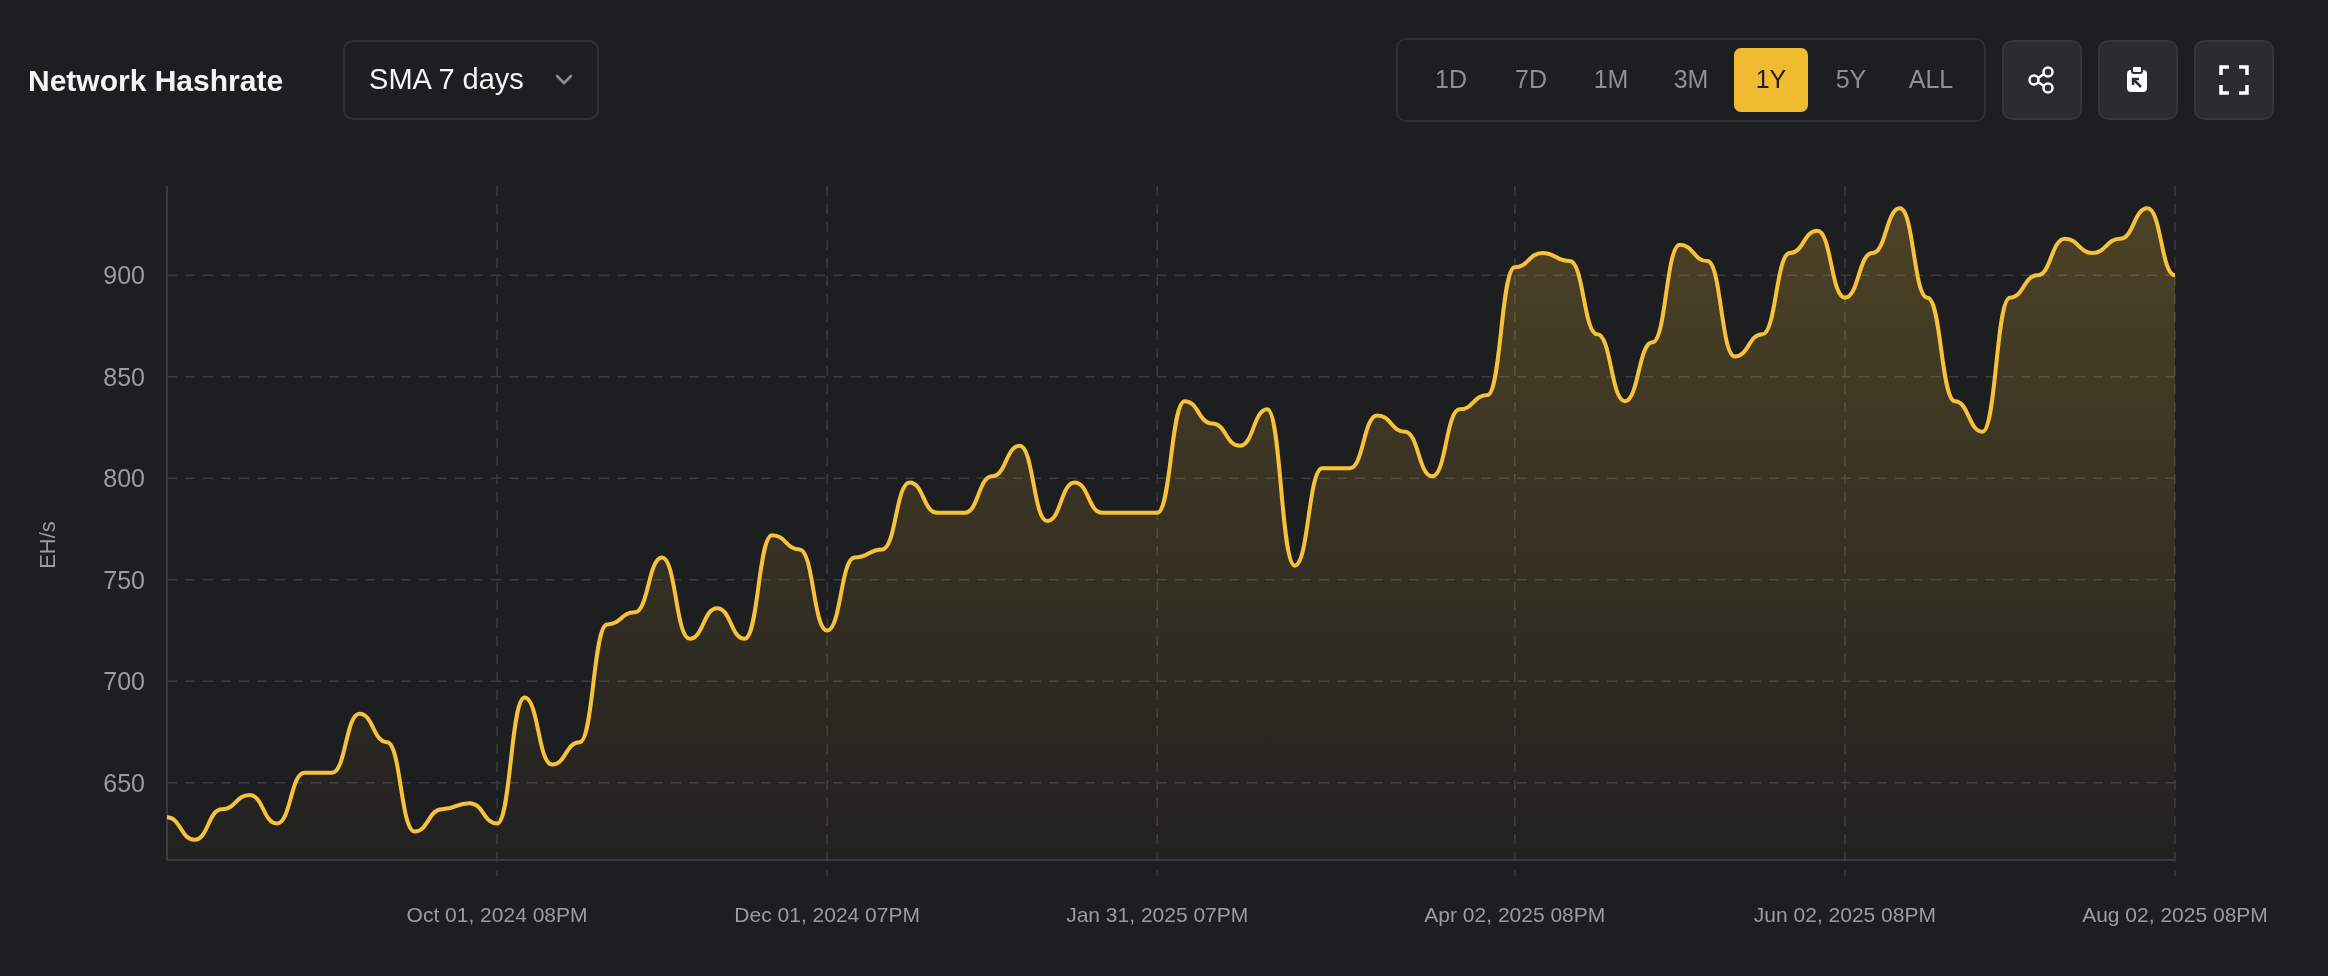 Image resolution: width=2328 pixels, height=976 pixels. I want to click on fullscreen-icon, so click(2234, 80).